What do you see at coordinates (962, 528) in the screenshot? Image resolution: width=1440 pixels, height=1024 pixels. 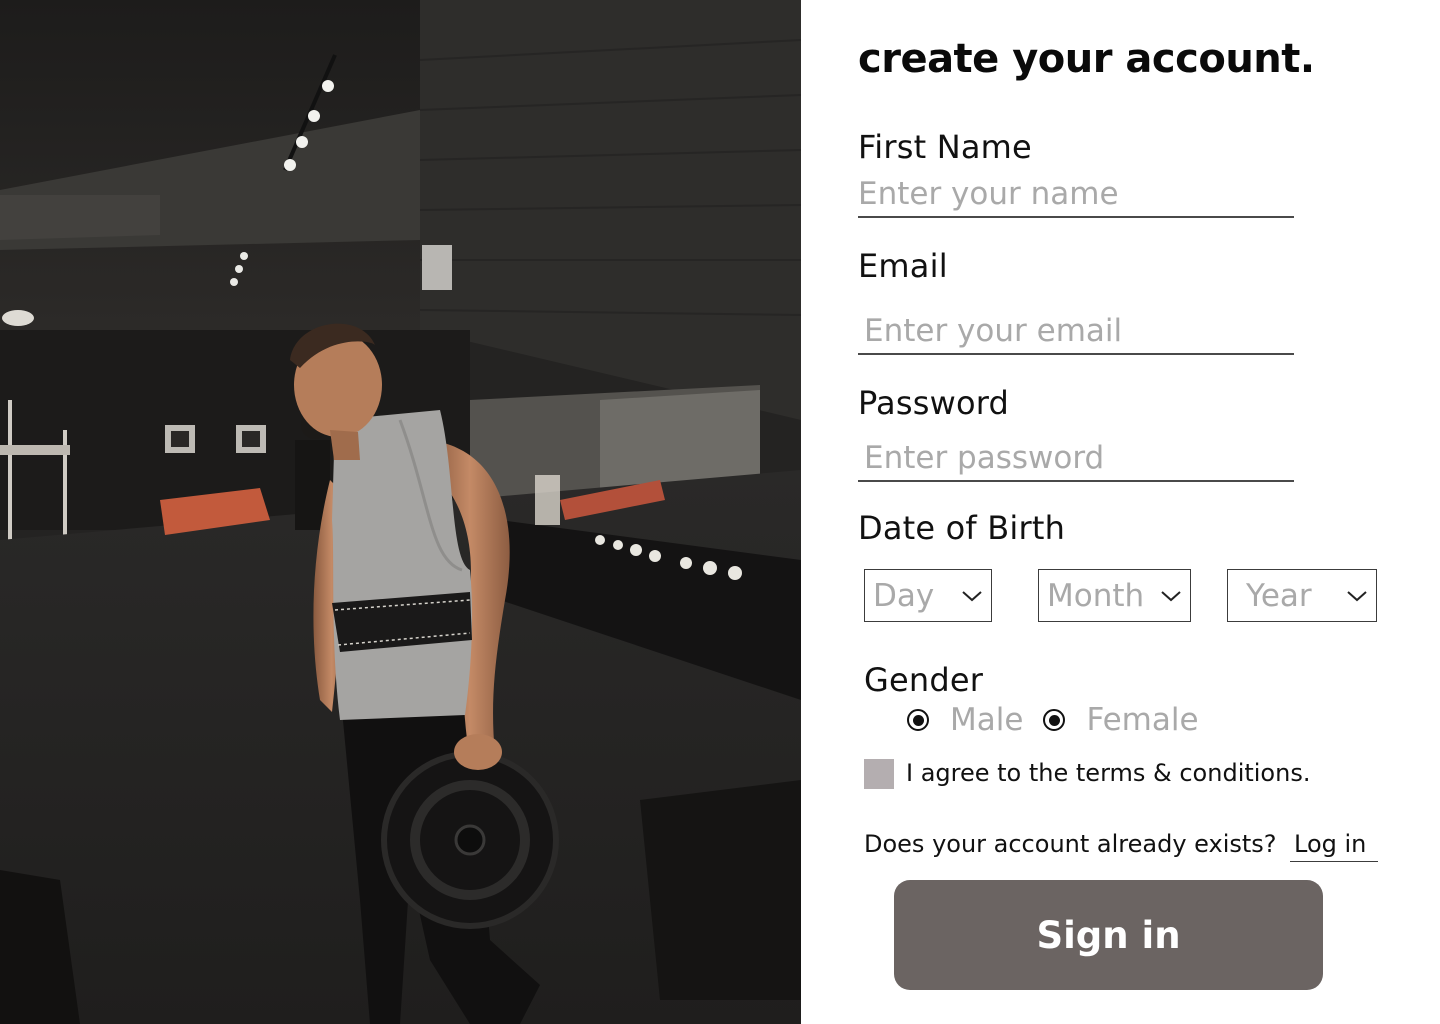 I see `dob-label: Date of Birth` at bounding box center [962, 528].